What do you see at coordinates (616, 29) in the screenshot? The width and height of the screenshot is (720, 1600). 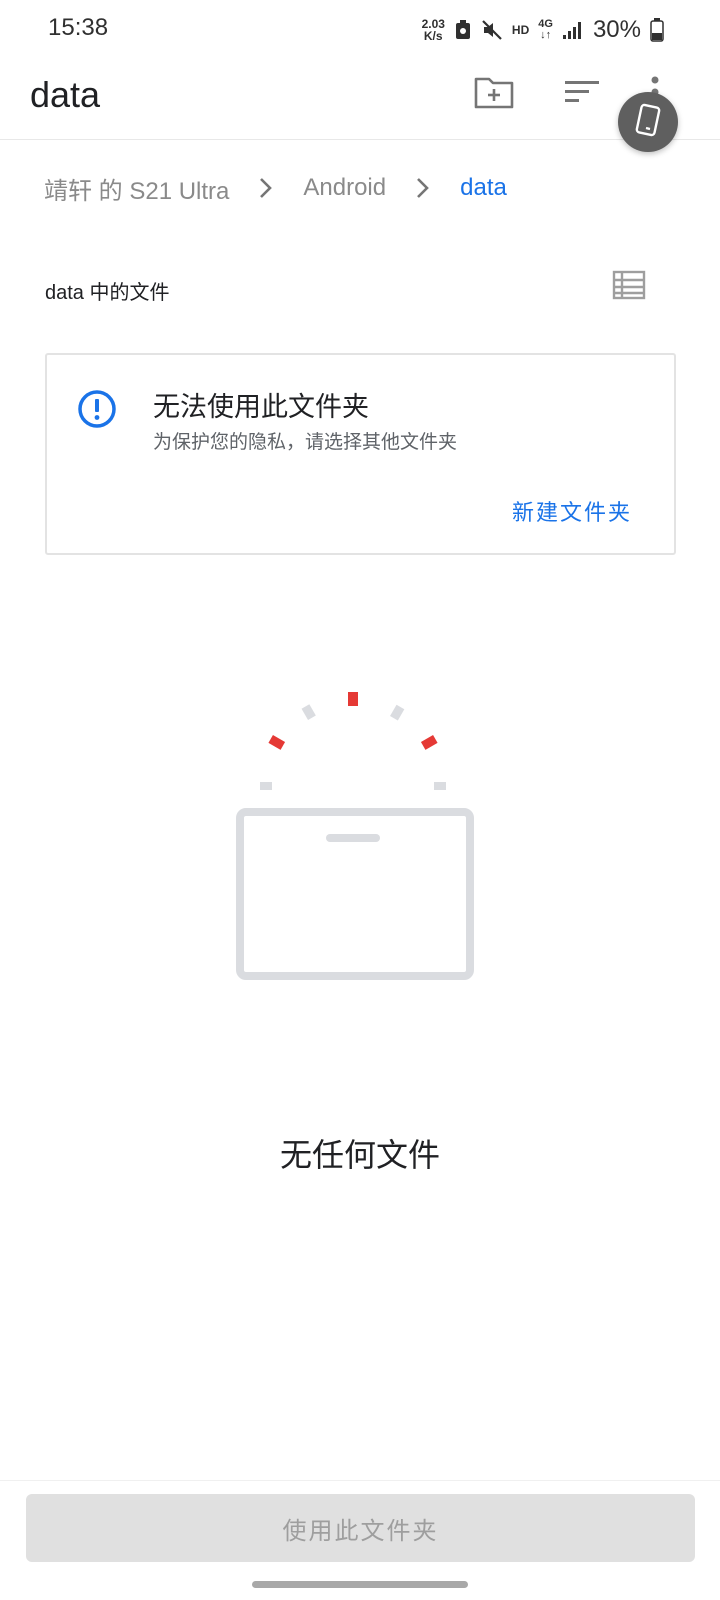 I see `battery-percent: 30%` at bounding box center [616, 29].